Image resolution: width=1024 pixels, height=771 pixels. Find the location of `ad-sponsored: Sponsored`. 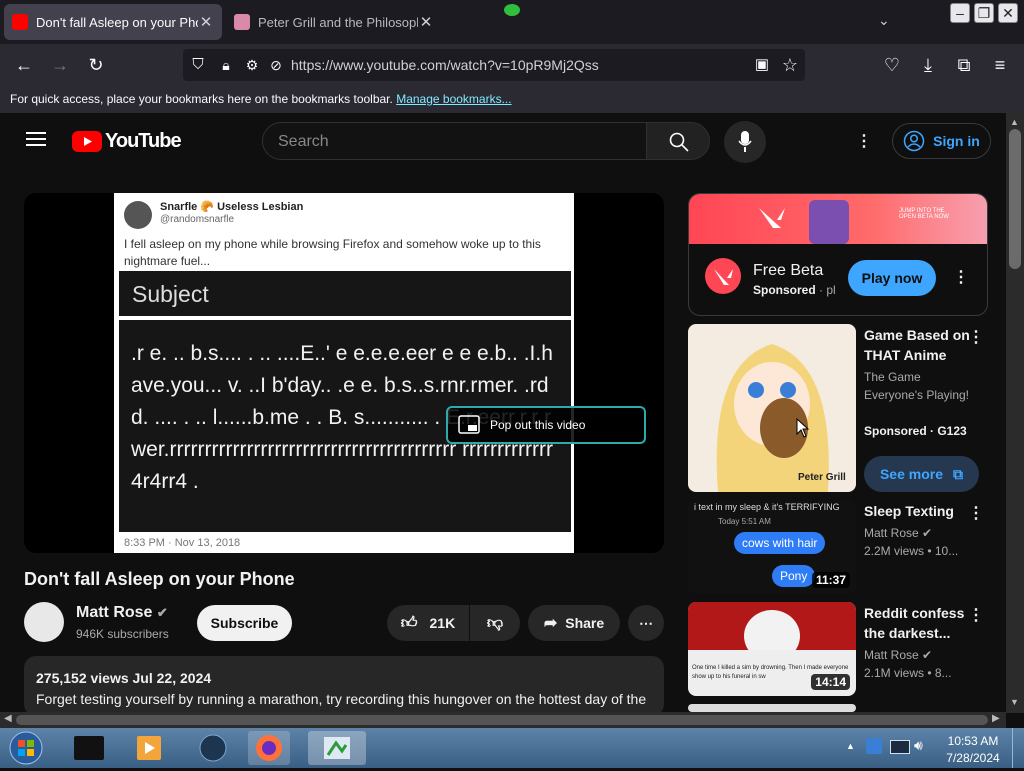

ad-sponsored: Sponsored is located at coordinates (784, 290).